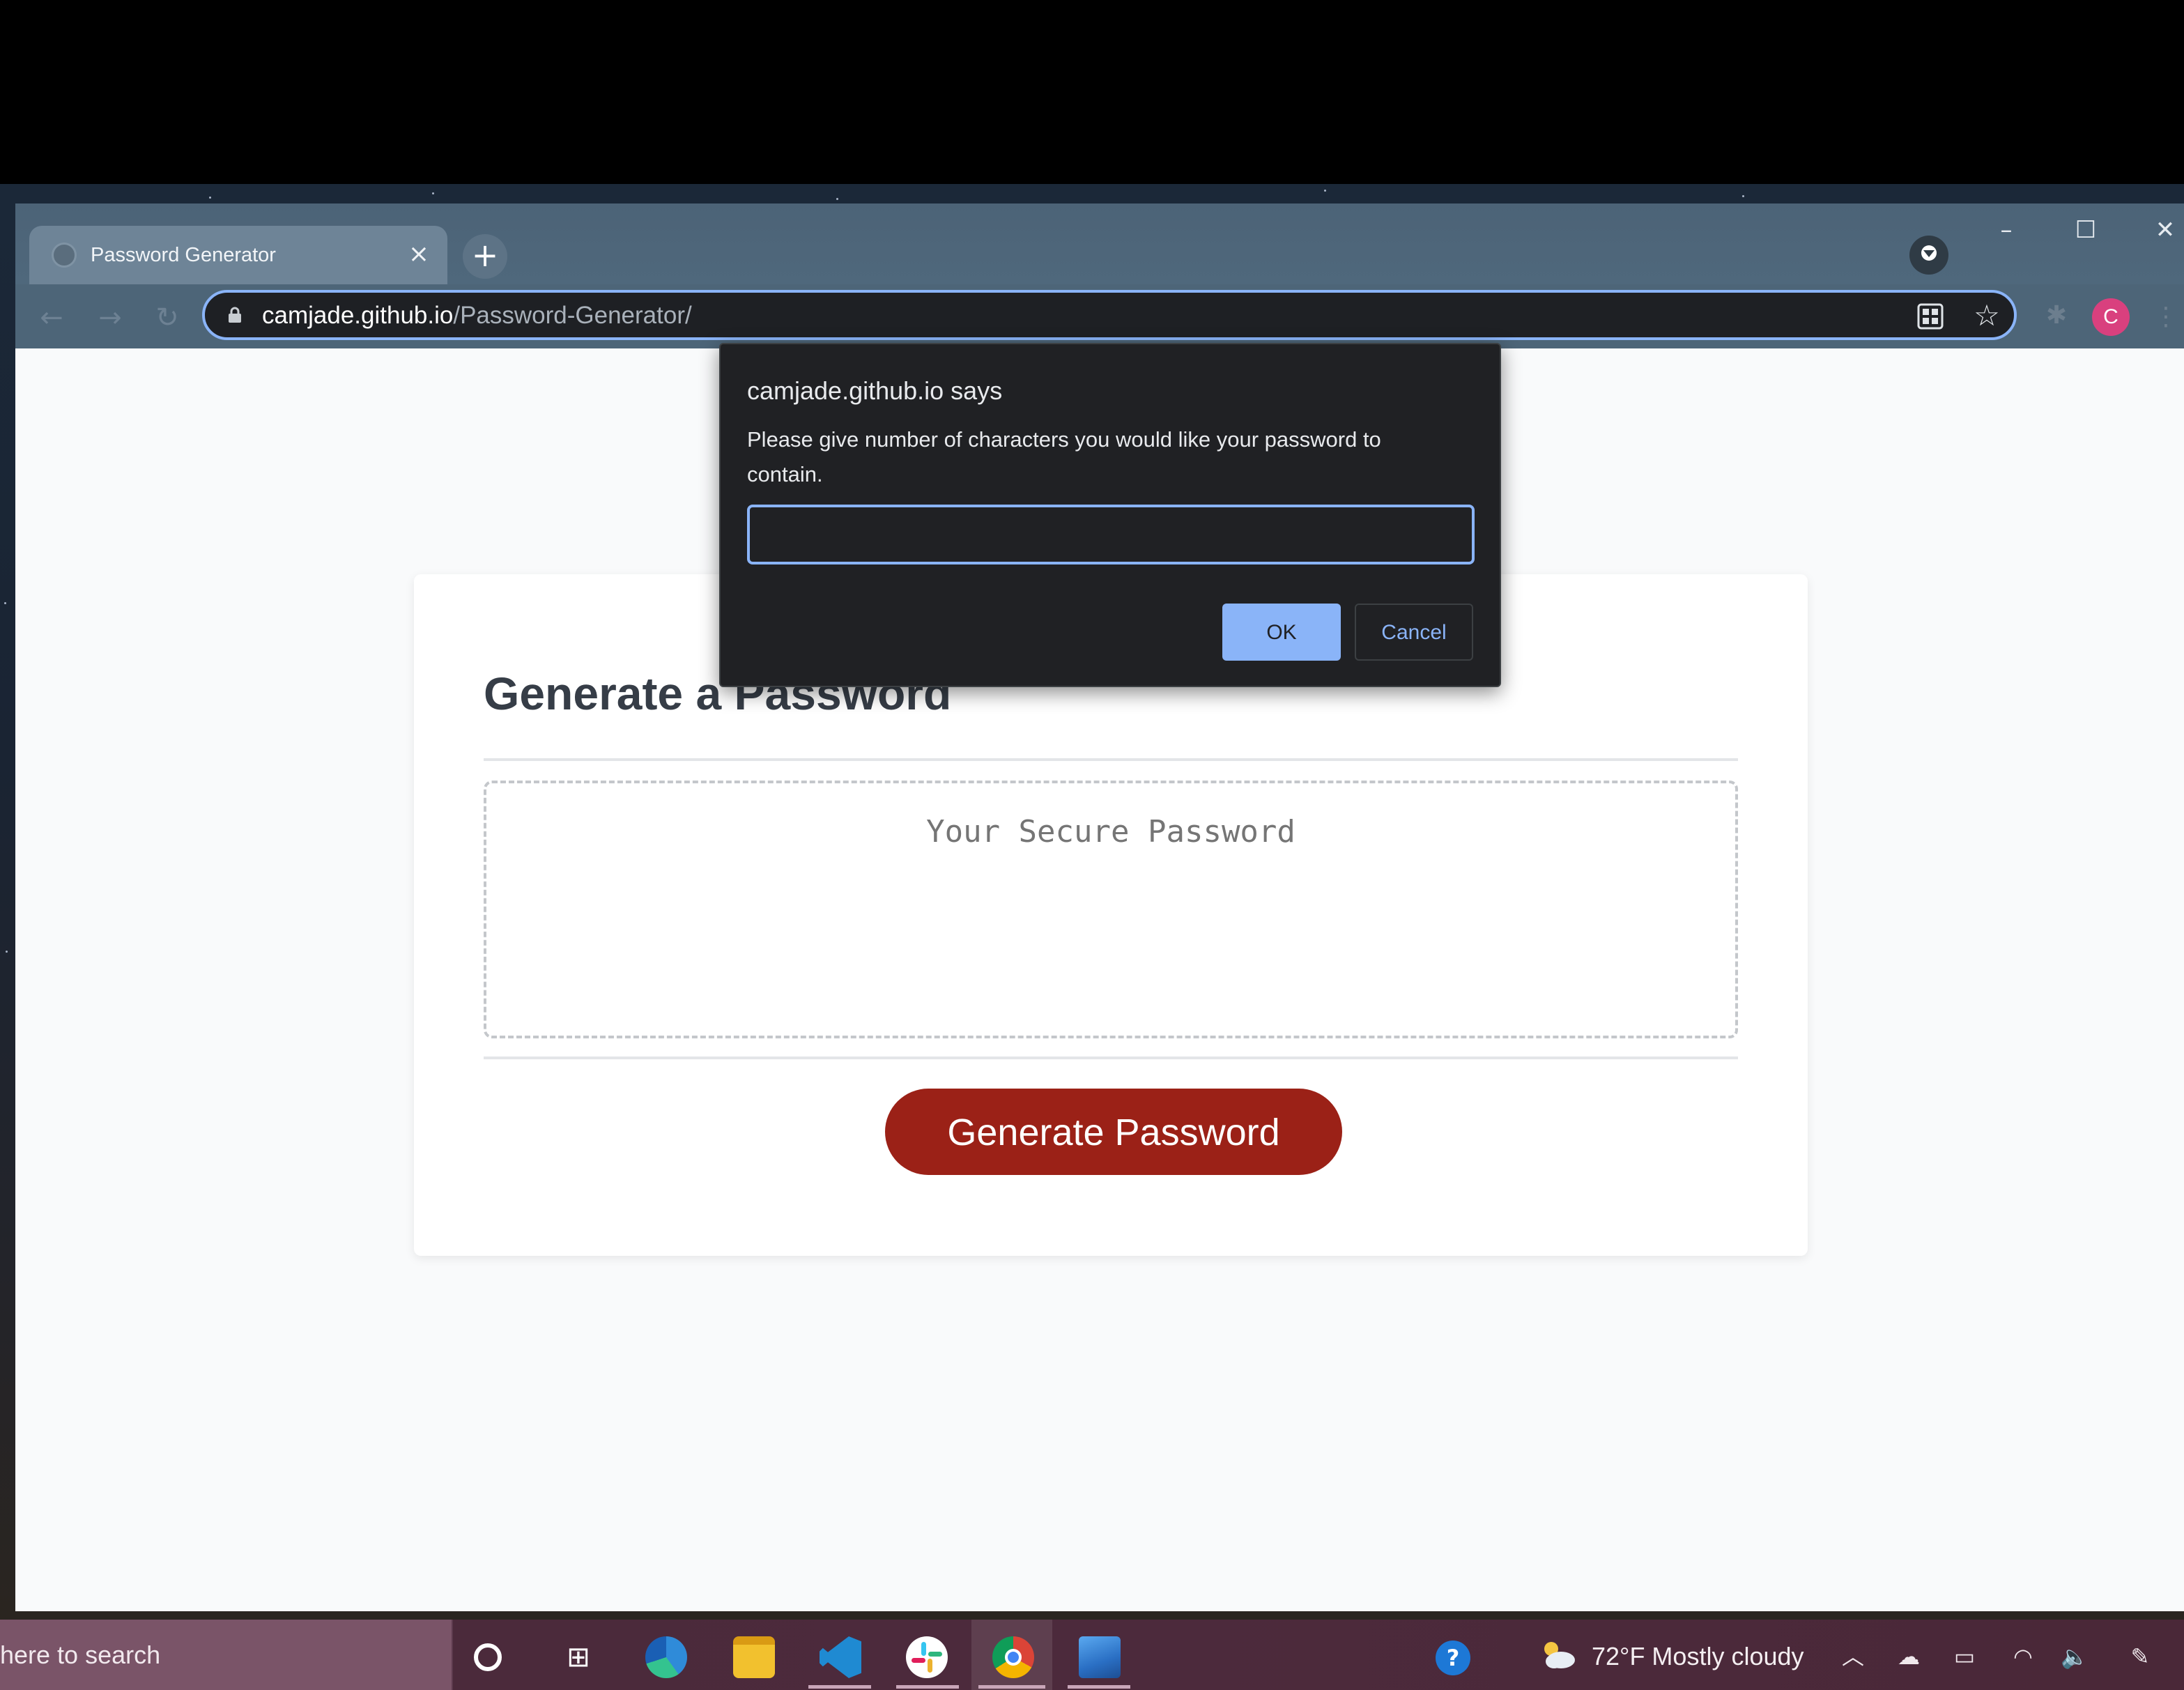 This screenshot has width=2184, height=1690. I want to click on url-text: camjade.github.io/Password-Generator/, so click(477, 315).